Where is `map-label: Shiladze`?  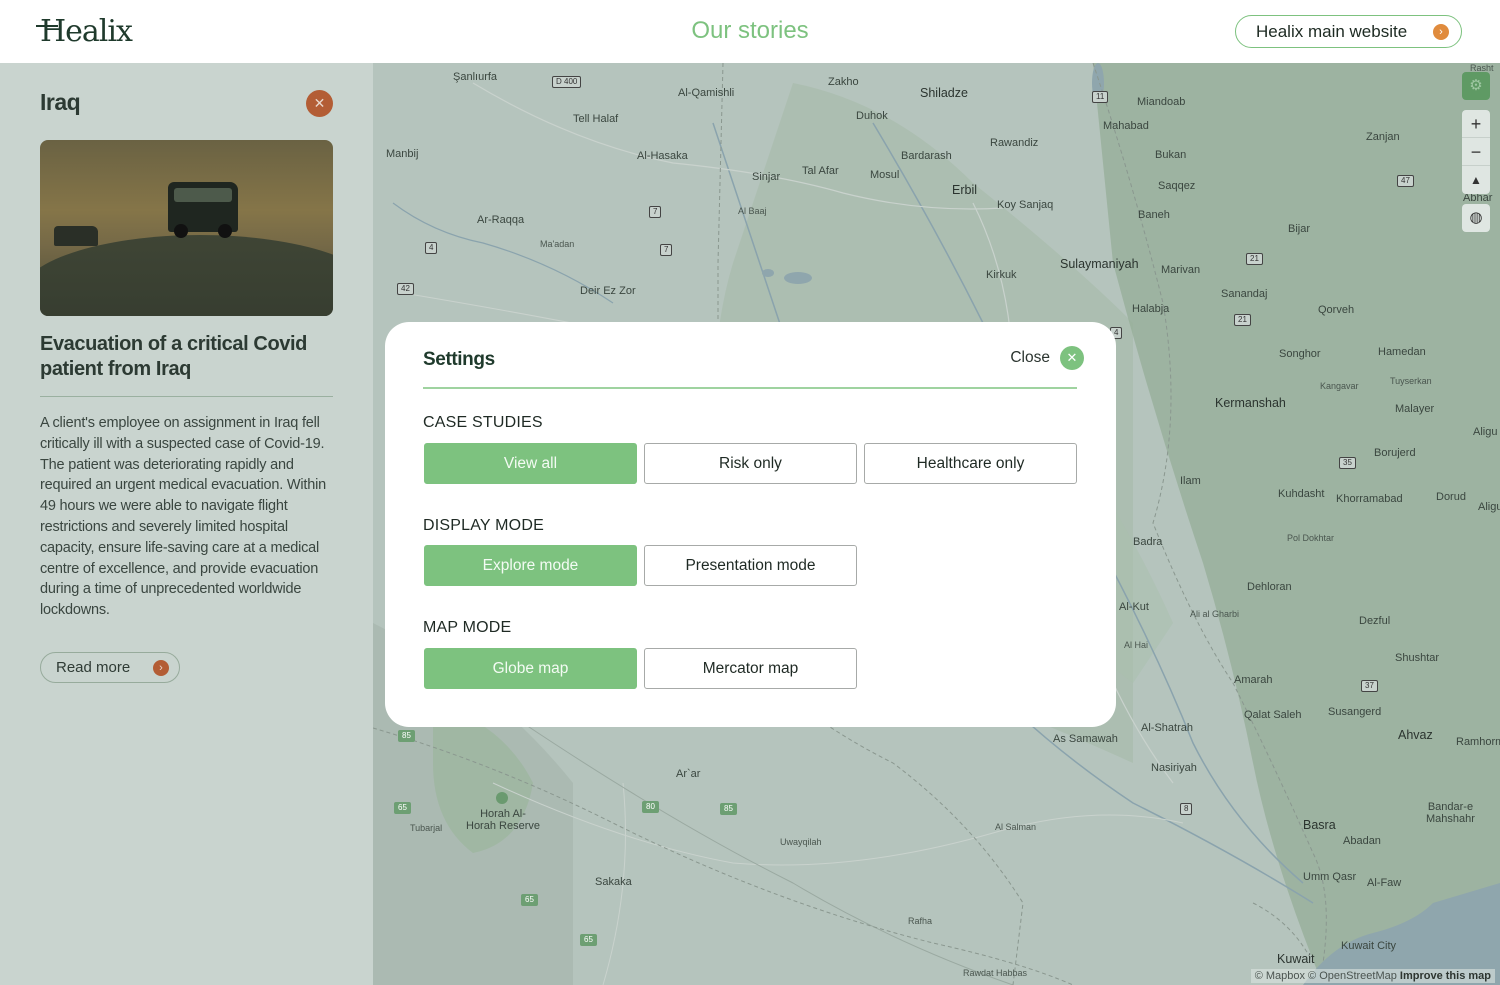
map-label: Shiladze is located at coordinates (944, 93).